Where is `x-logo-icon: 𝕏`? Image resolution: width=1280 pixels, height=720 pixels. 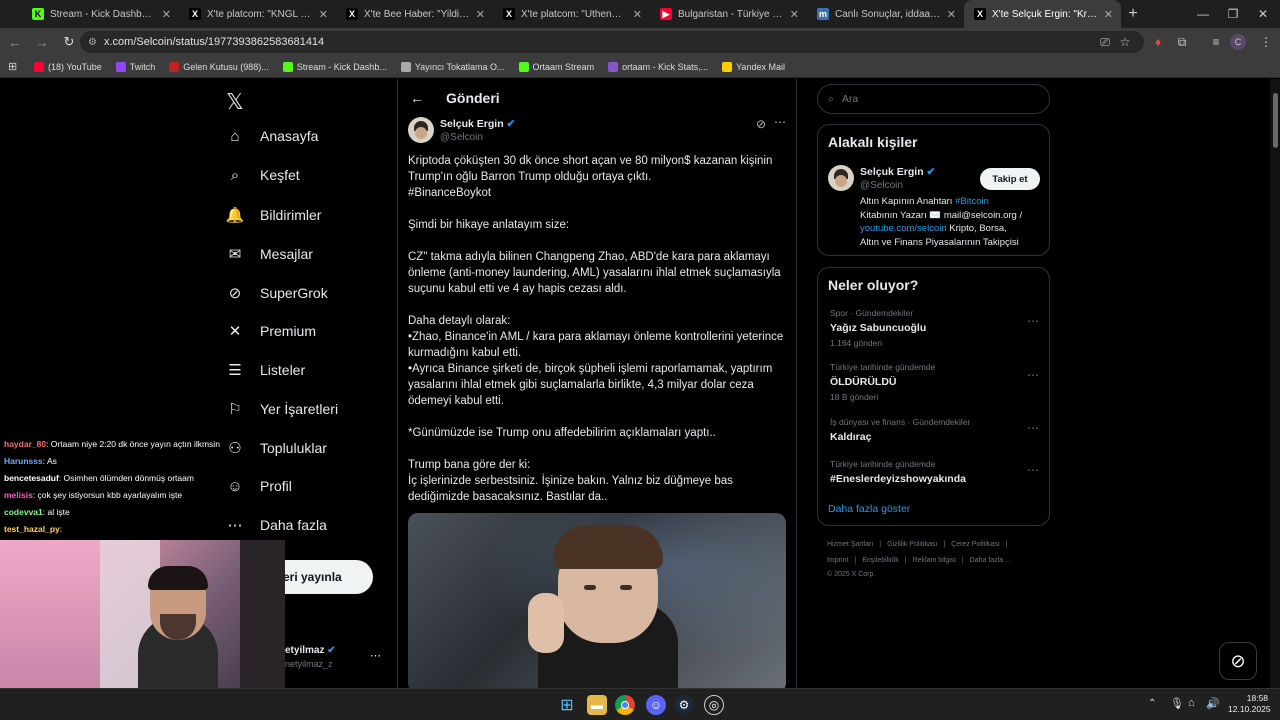 x-logo-icon: 𝕏 is located at coordinates (235, 102).